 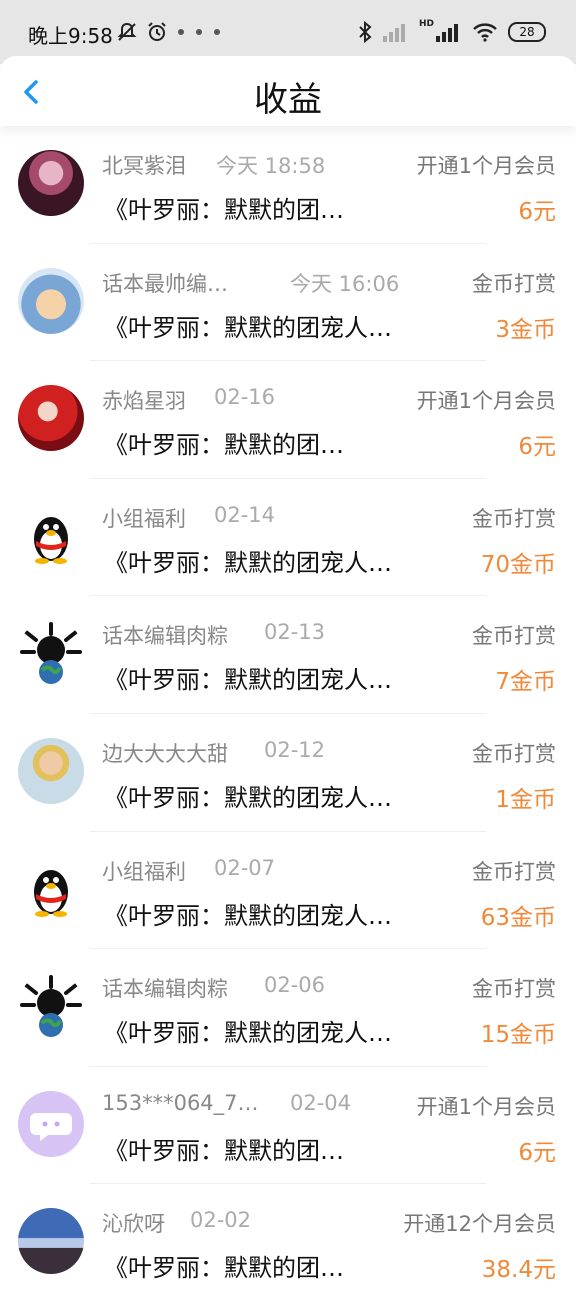 I want to click on bluetooth-icon, so click(x=365, y=32).